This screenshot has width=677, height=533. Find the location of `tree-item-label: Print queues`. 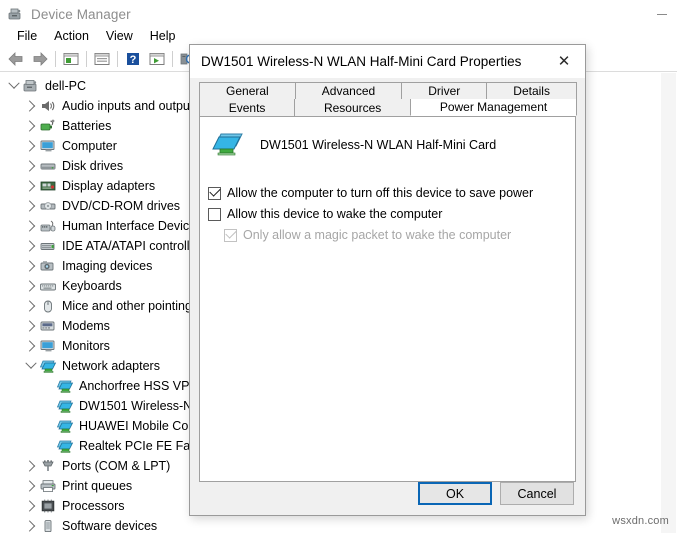

tree-item-label: Print queues is located at coordinates (97, 486).